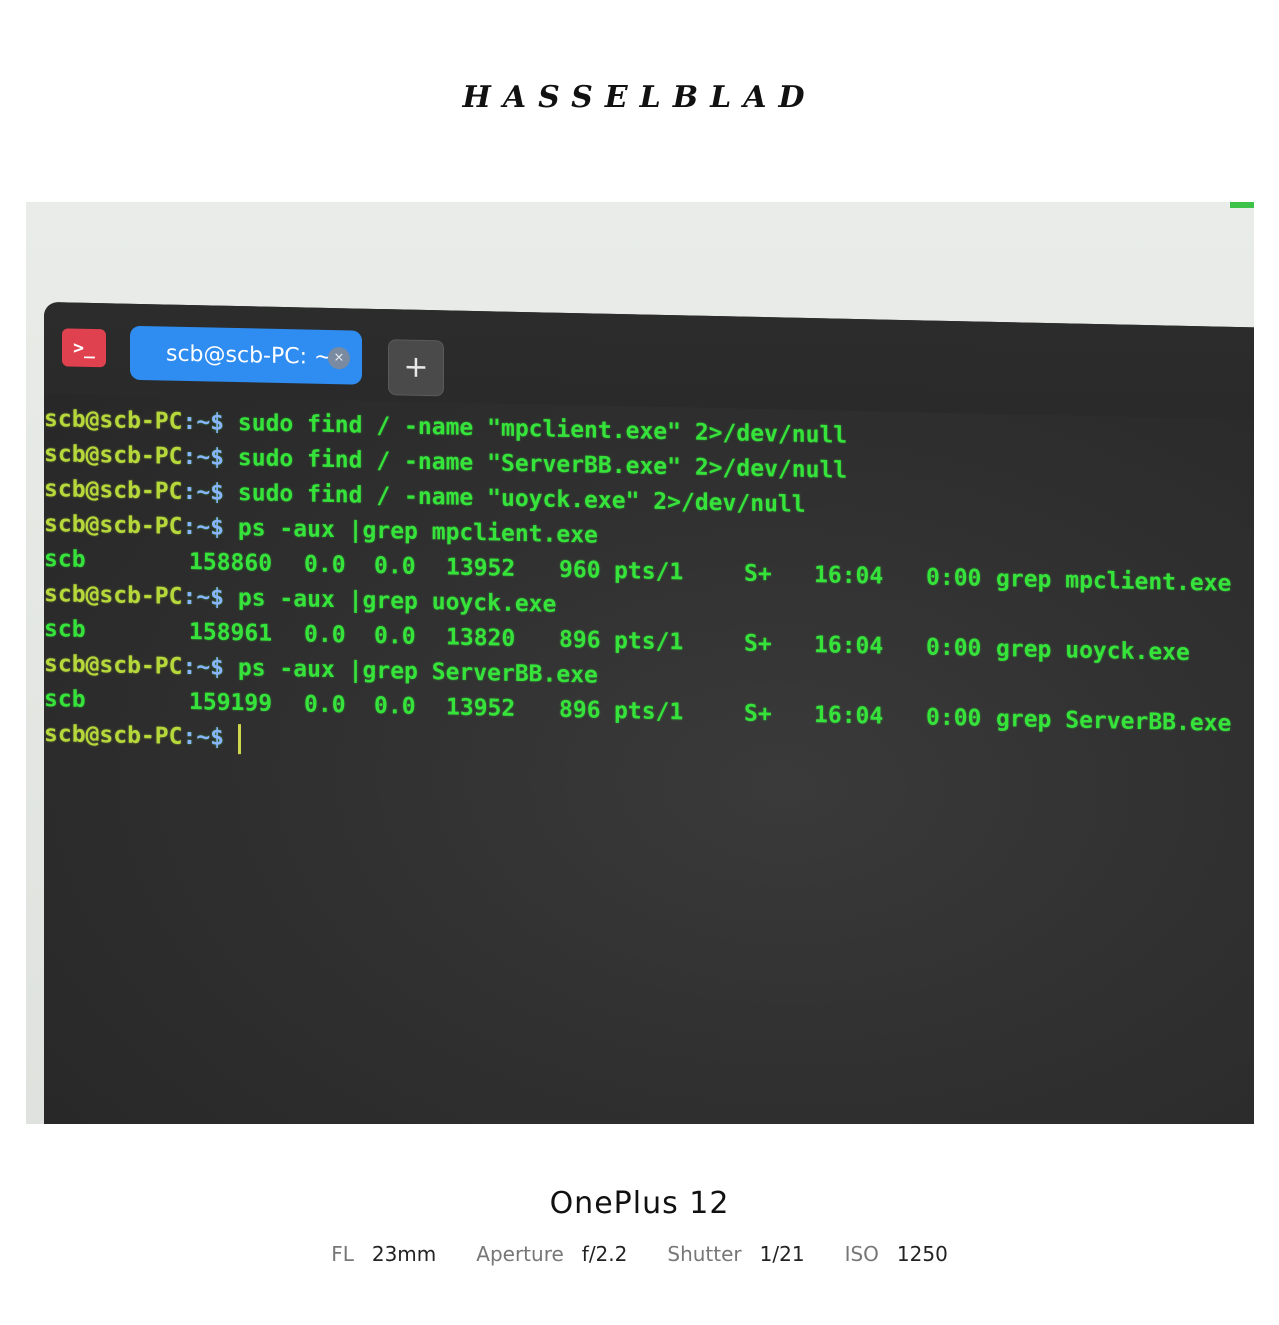  Describe the element at coordinates (1242, 205) in the screenshot. I see `background-green-strip` at that location.